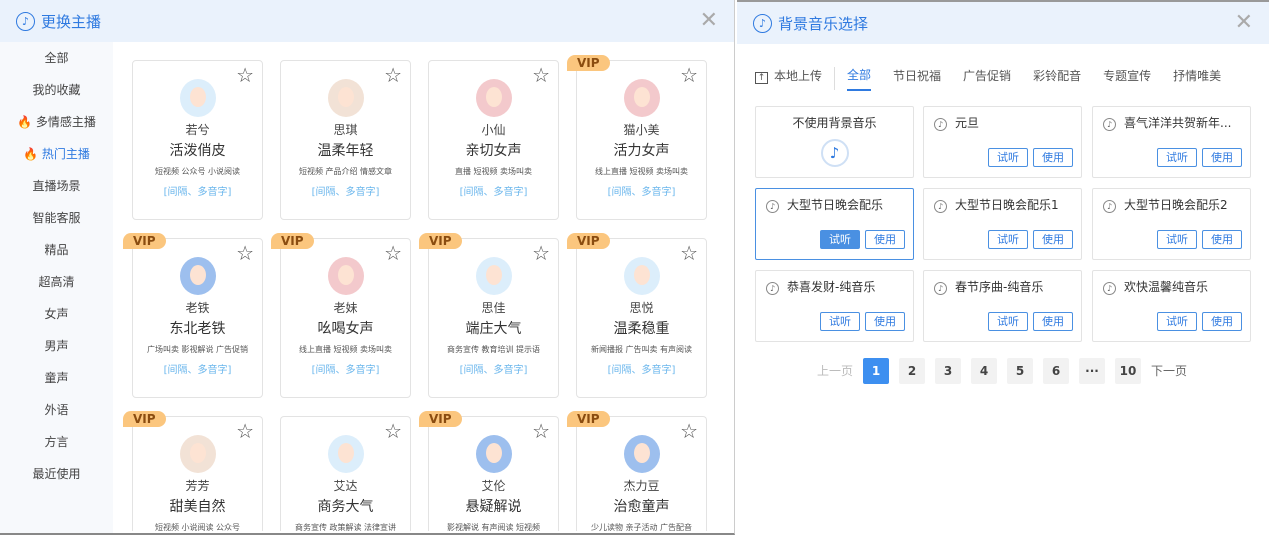  Describe the element at coordinates (56, 218) in the screenshot. I see `sidebar-item: 智能客服` at that location.